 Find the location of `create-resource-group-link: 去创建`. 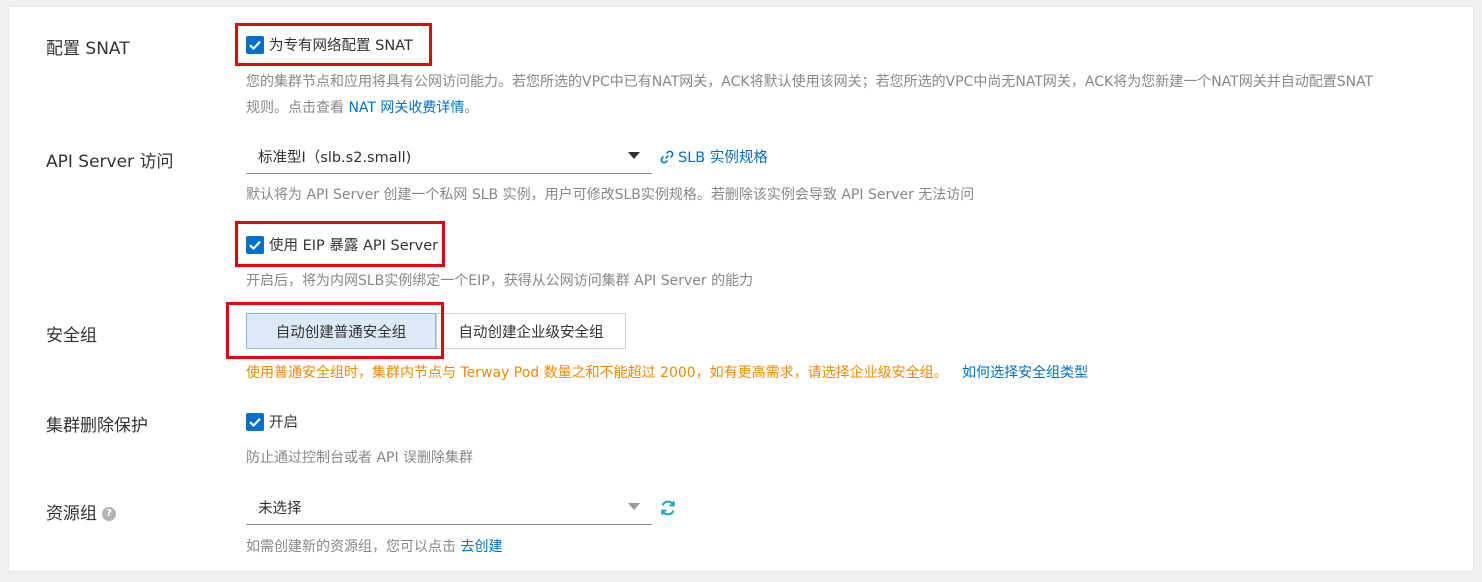

create-resource-group-link: 去创建 is located at coordinates (481, 547).